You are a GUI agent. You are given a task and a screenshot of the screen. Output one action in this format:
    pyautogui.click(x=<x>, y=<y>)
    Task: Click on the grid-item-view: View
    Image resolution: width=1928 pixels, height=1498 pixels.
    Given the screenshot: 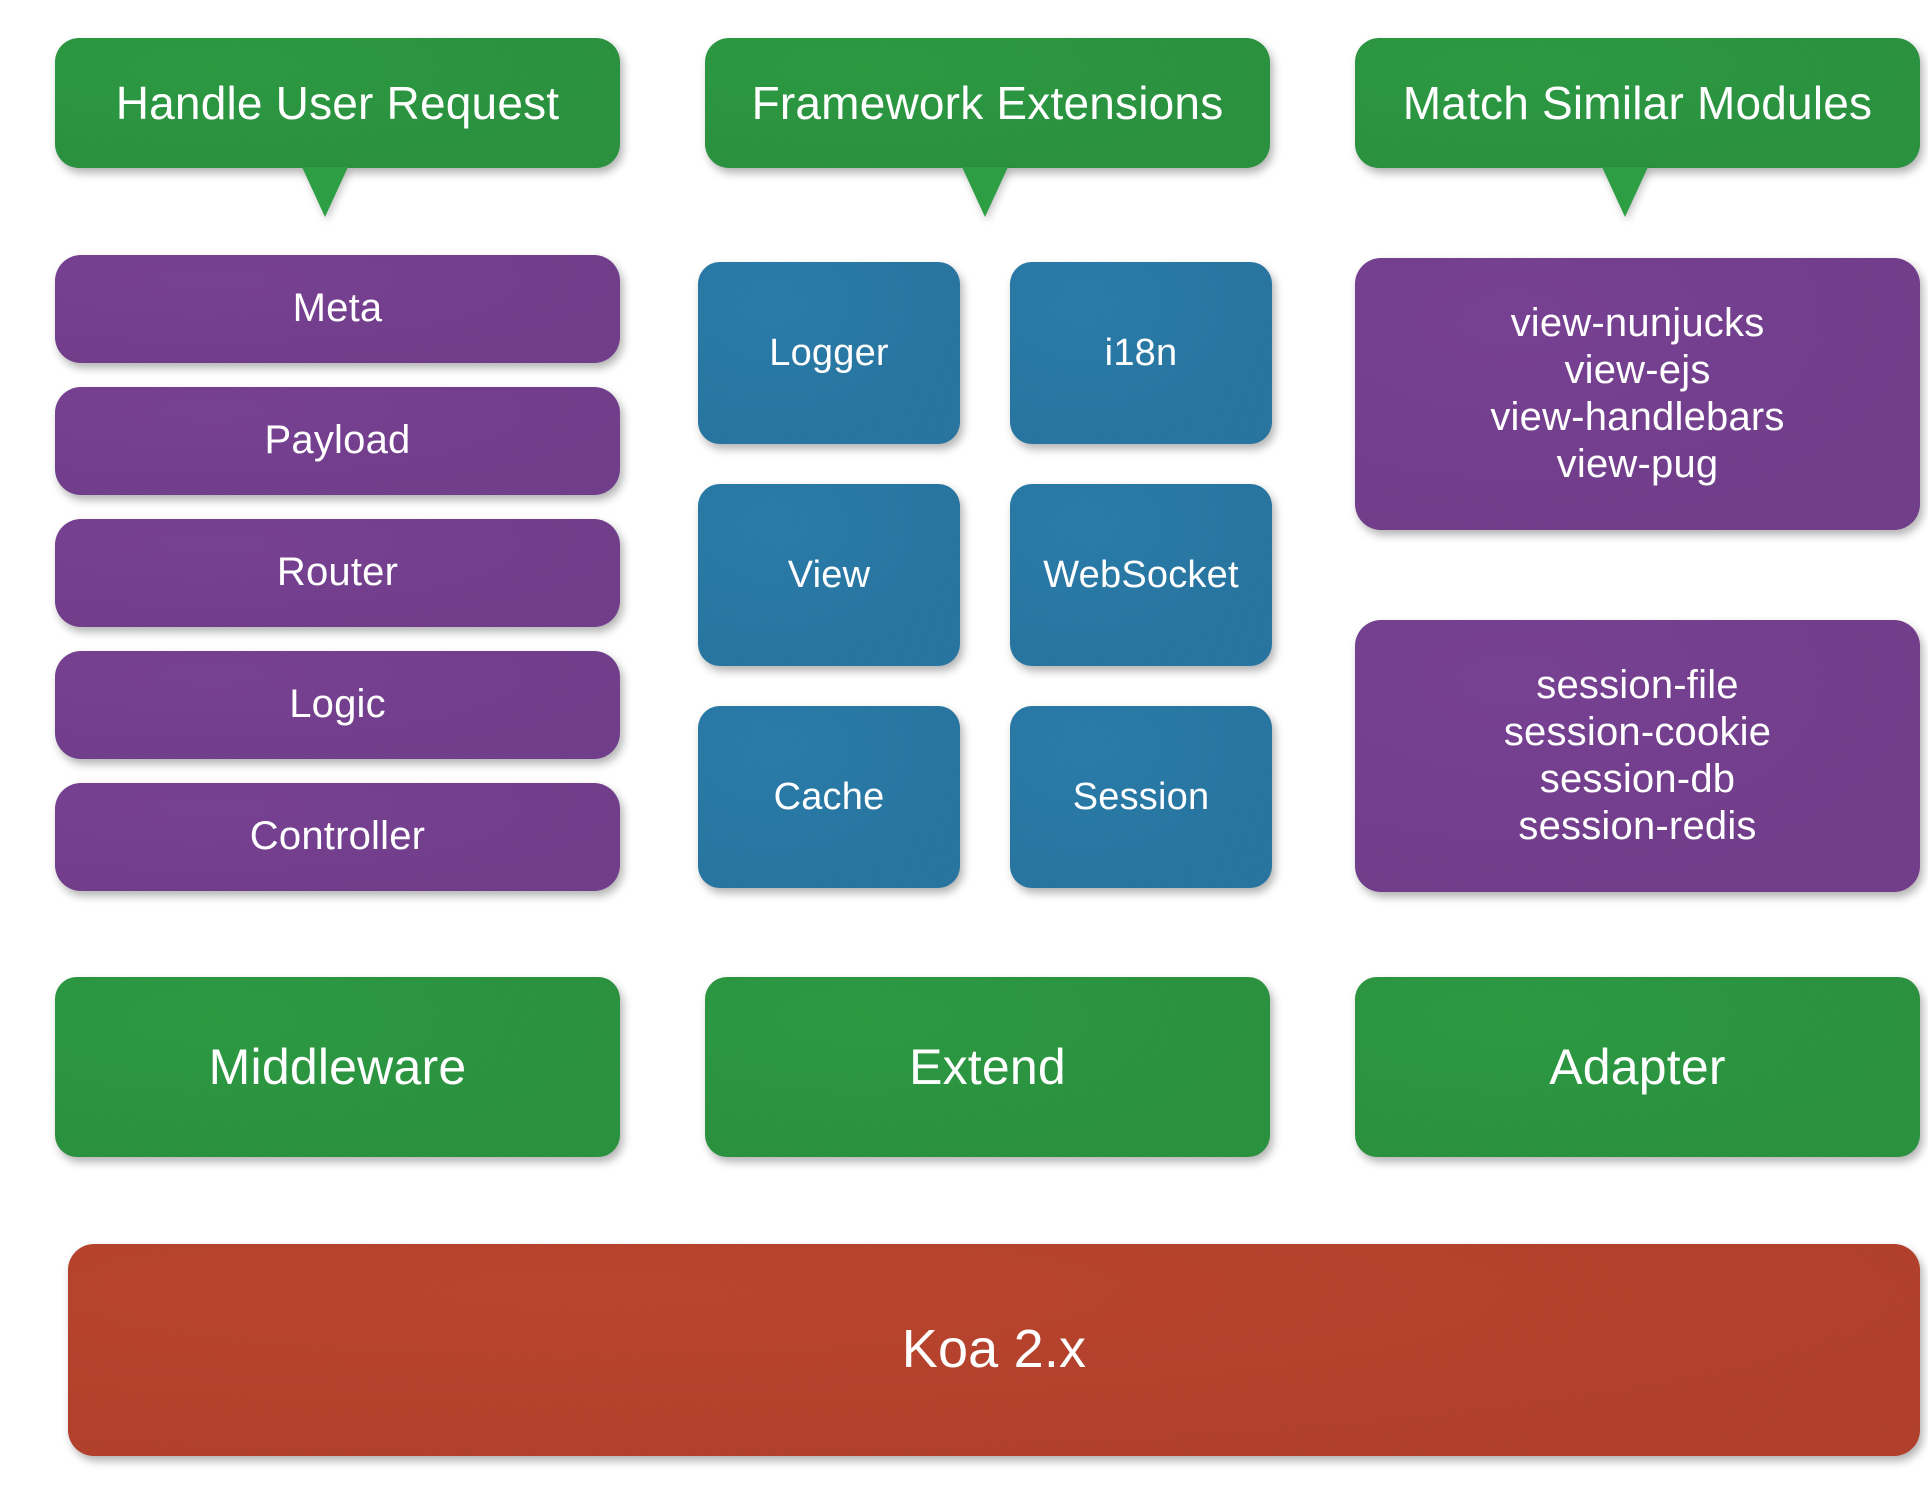 What is the action you would take?
    pyautogui.click(x=829, y=575)
    